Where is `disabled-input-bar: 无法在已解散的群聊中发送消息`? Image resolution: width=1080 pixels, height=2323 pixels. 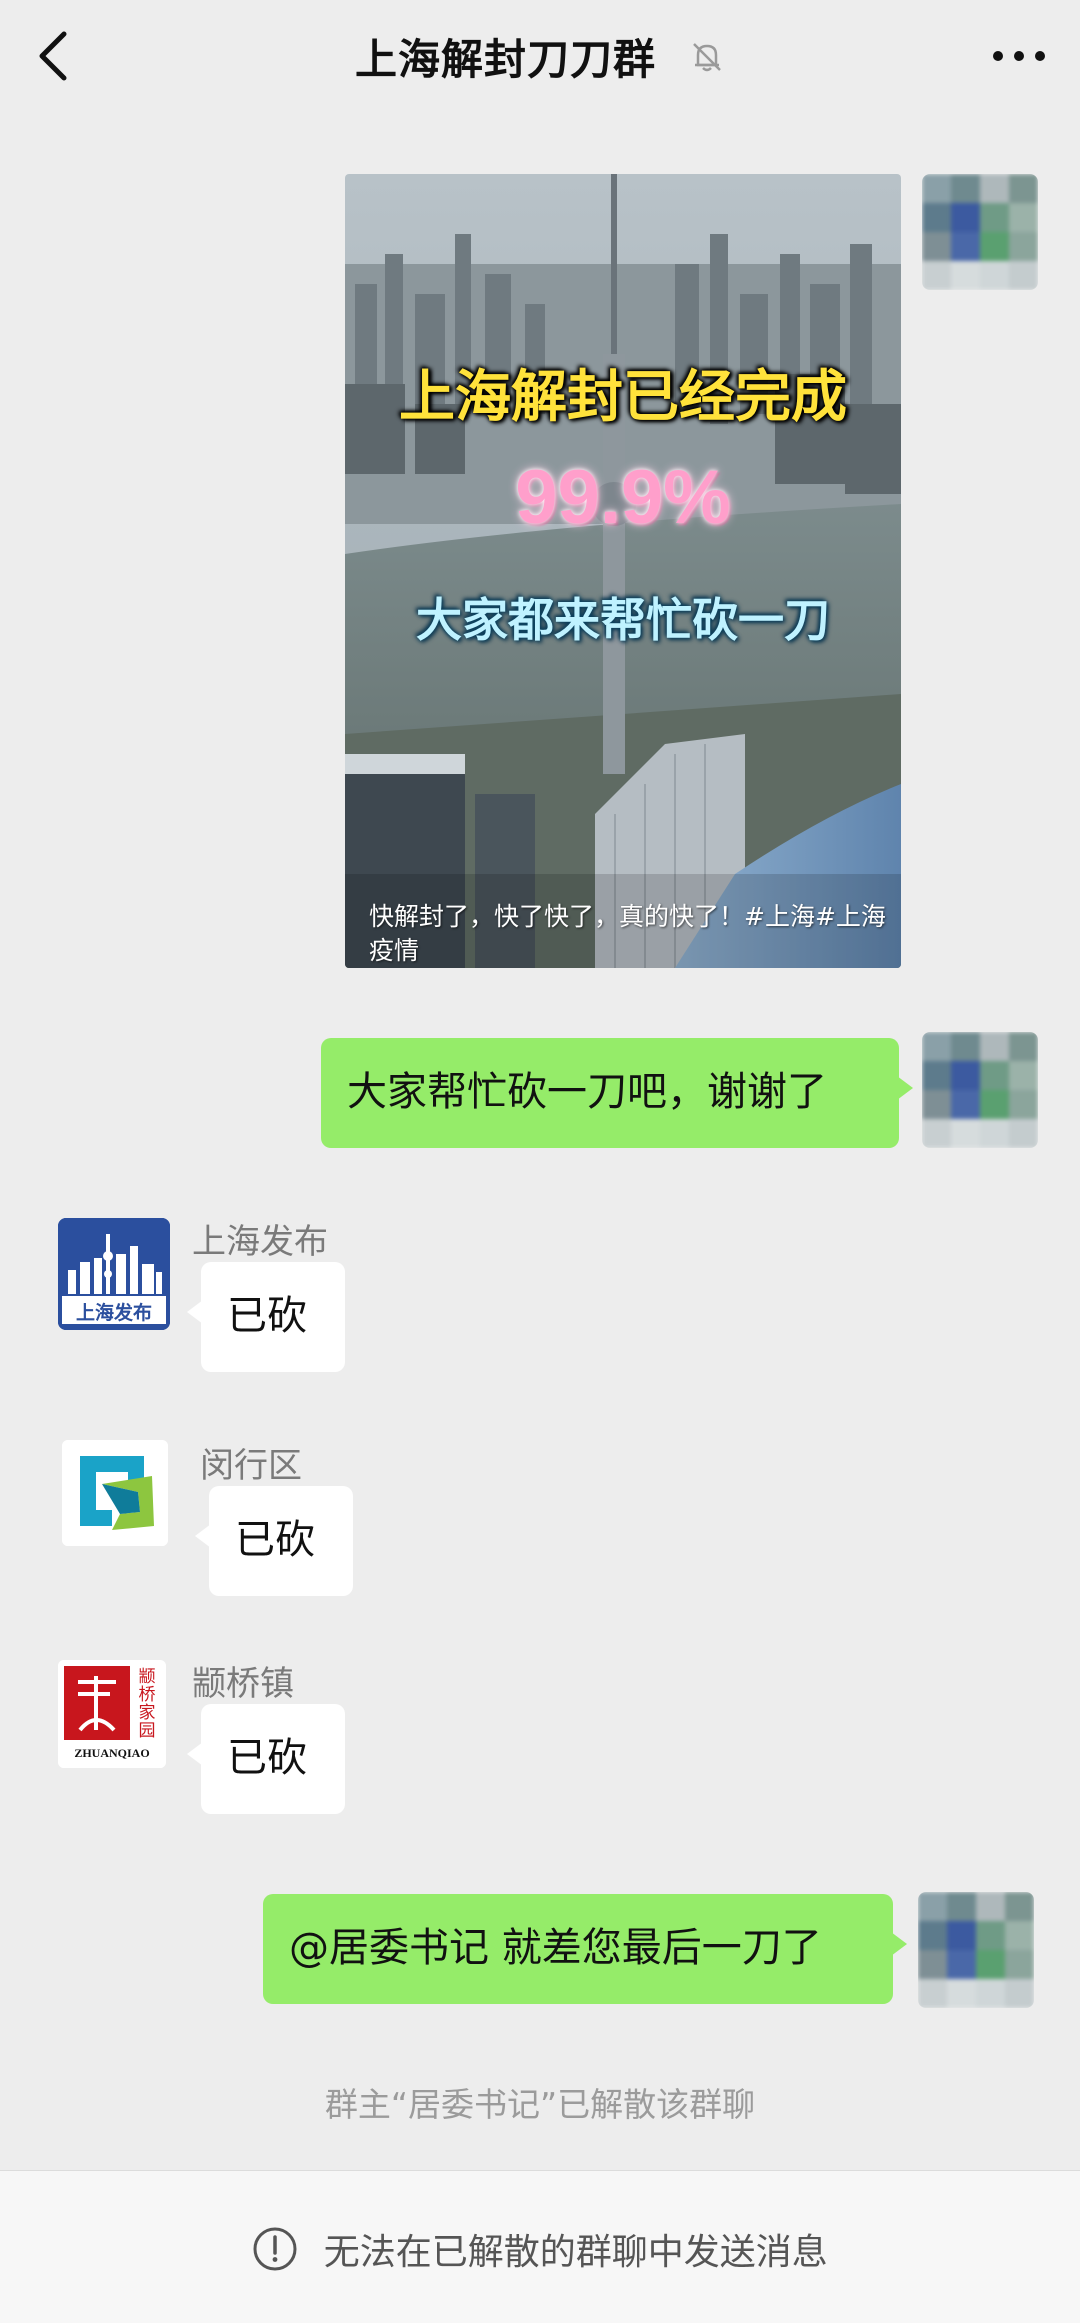
disabled-input-bar: 无法在已解散的群聊中发送消息 is located at coordinates (540, 2246).